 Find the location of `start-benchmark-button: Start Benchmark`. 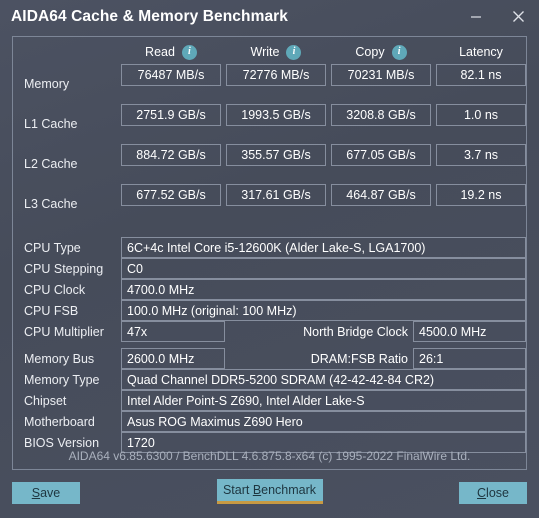

start-benchmark-button: Start Benchmark is located at coordinates (269, 491).